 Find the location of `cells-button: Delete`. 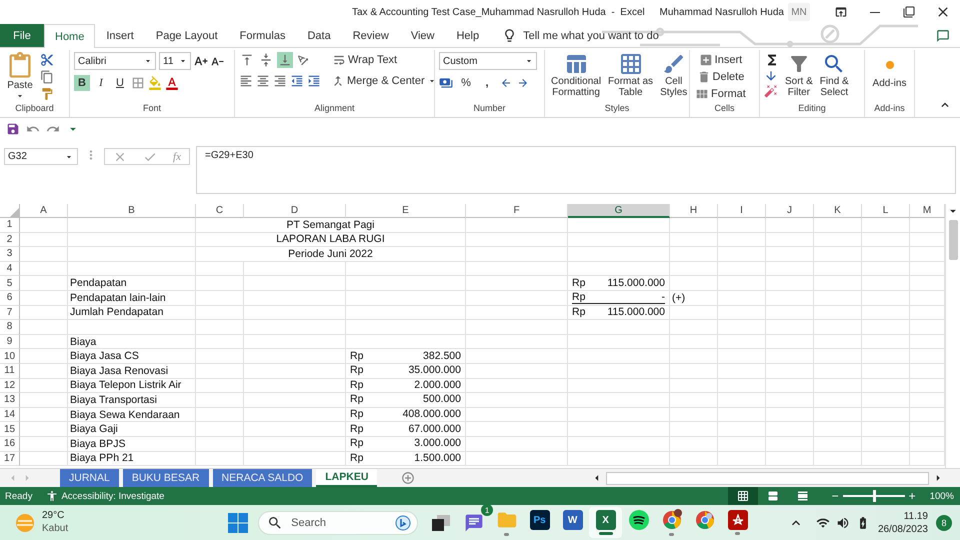

cells-button: Delete is located at coordinates (720, 77).